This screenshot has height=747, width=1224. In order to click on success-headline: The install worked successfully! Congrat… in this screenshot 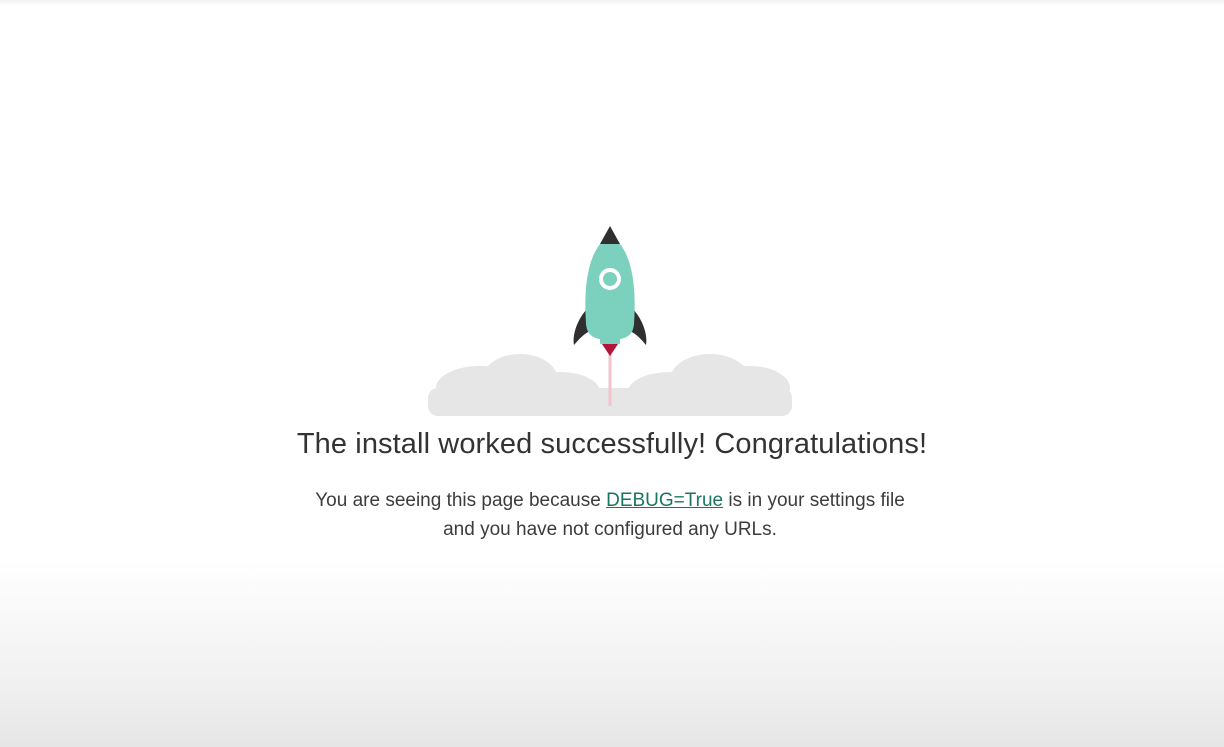, I will do `click(612, 444)`.